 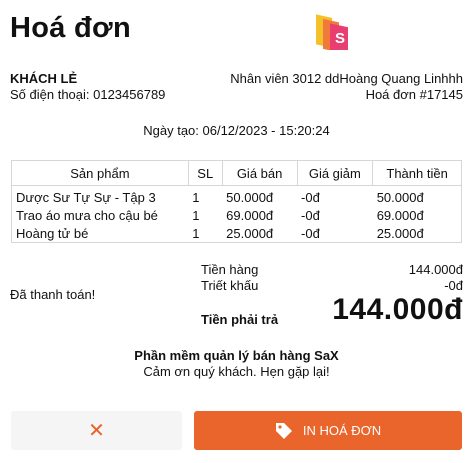 I want to click on customer-name: KHÁCH LẺ, so click(x=44, y=78).